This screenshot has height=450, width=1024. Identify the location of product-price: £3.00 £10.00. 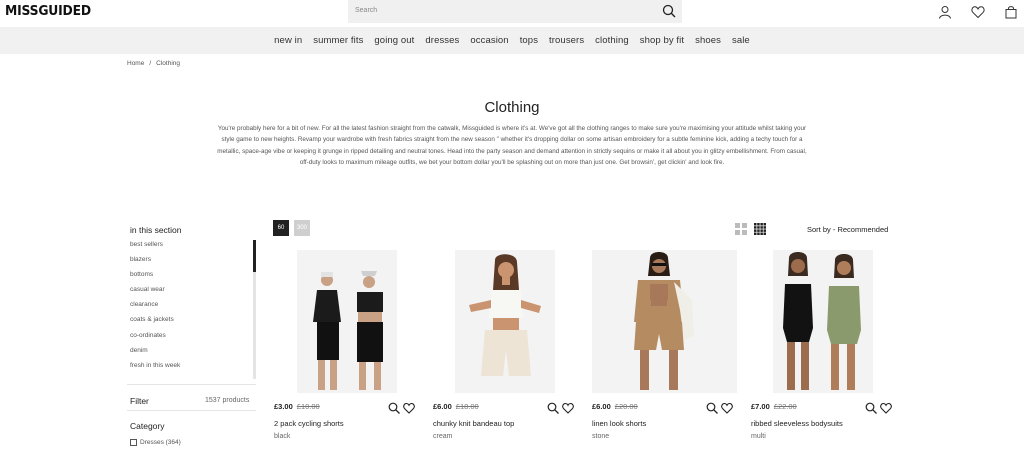
(297, 406).